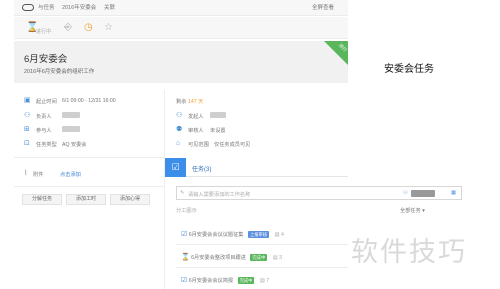 The width and height of the screenshot is (500, 289). What do you see at coordinates (323, 7) in the screenshot?
I see `fullscreen-button: 全屏查看` at bounding box center [323, 7].